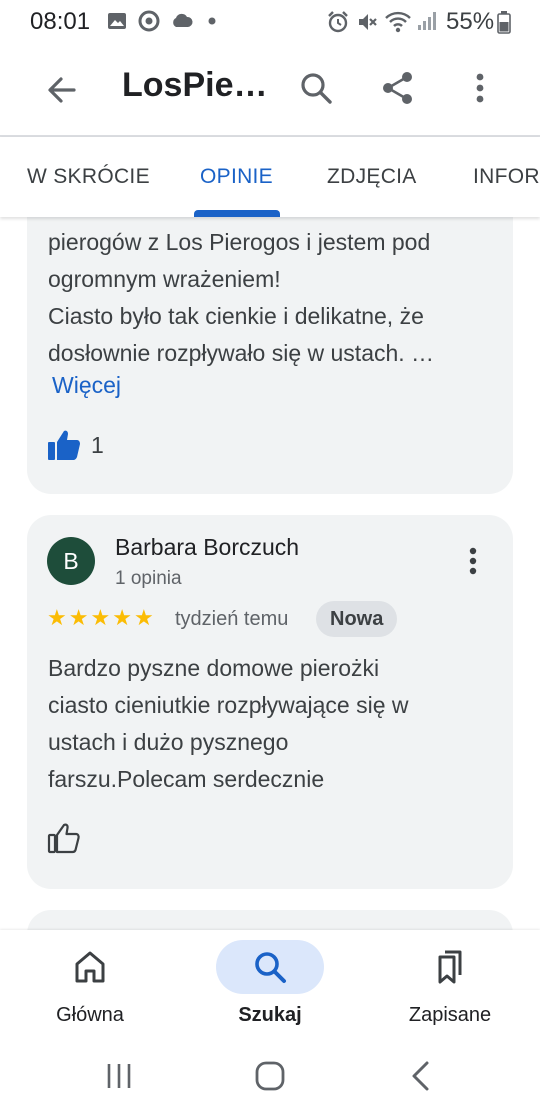 This screenshot has height=1110, width=540. I want to click on alarm-icon, so click(338, 22).